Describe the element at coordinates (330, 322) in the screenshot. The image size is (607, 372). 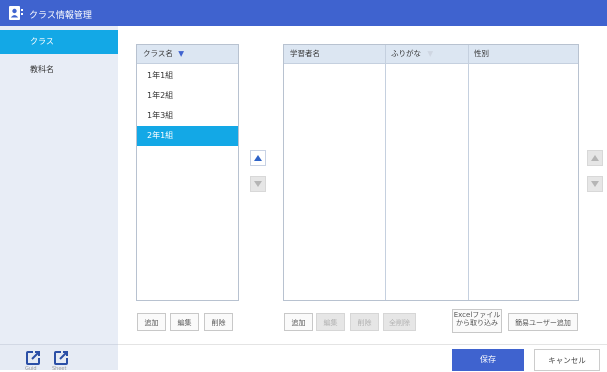
I see `student-edit-button: 編集` at that location.